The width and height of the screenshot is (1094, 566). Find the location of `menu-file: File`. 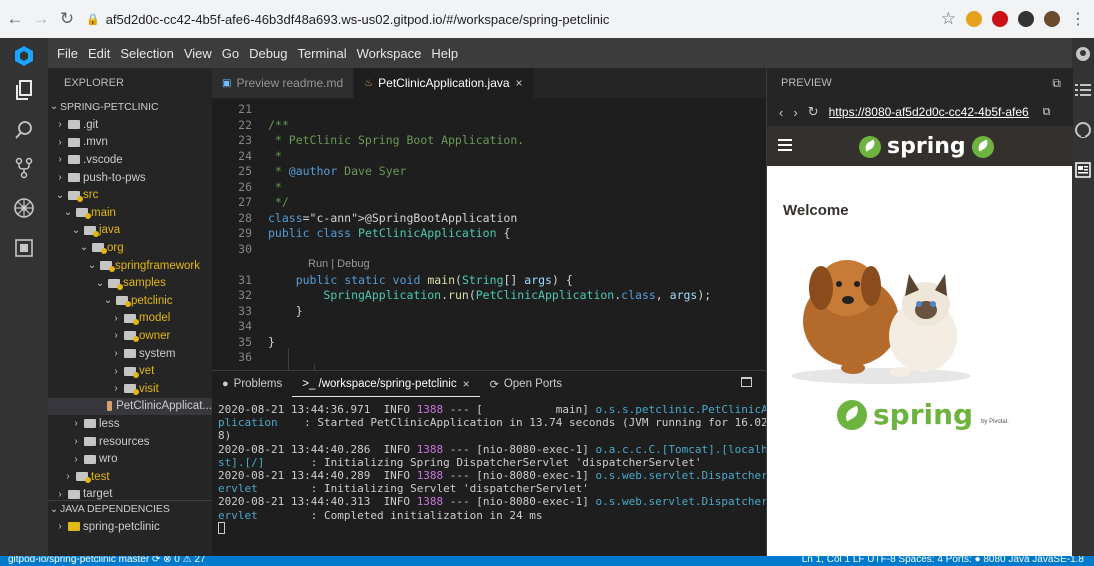

menu-file: File is located at coordinates (67, 53).